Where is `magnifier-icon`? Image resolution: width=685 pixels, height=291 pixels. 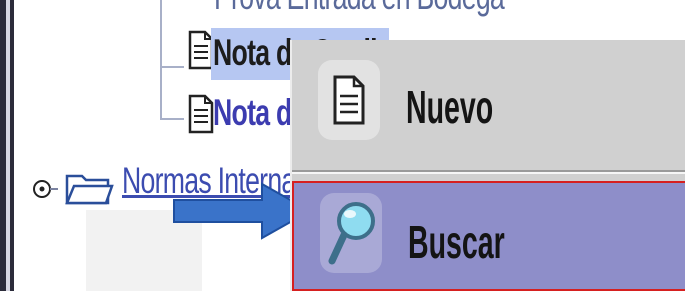 magnifier-icon is located at coordinates (351, 233).